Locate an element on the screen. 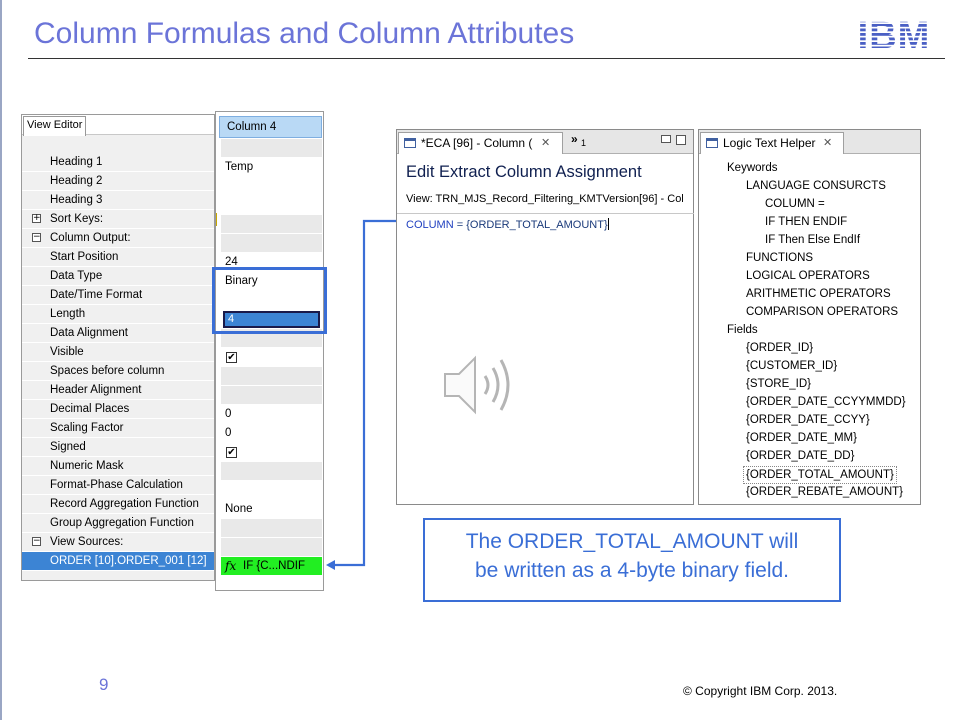 Image resolution: width=960 pixels, height=720 pixels. cell-signed: ✔ is located at coordinates (271, 452).